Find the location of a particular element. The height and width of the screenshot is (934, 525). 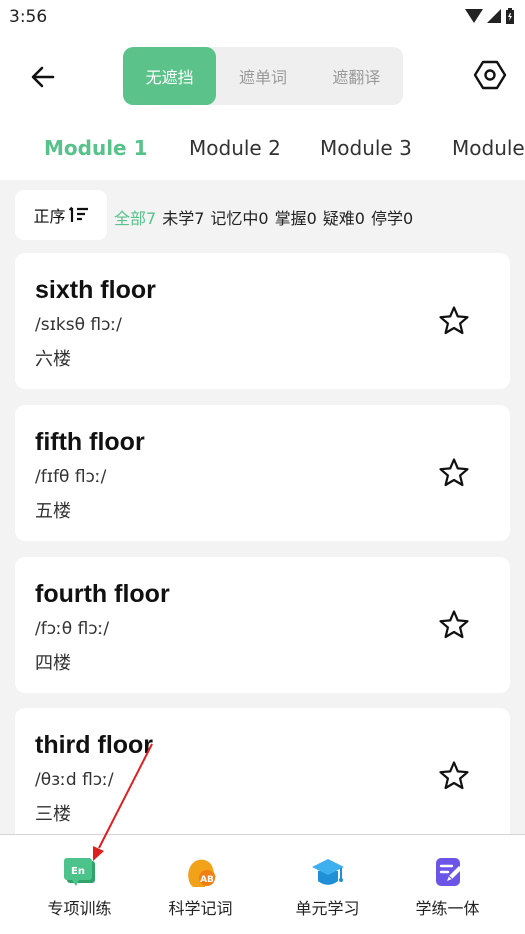

tab-module-3: Module 3 is located at coordinates (366, 148).